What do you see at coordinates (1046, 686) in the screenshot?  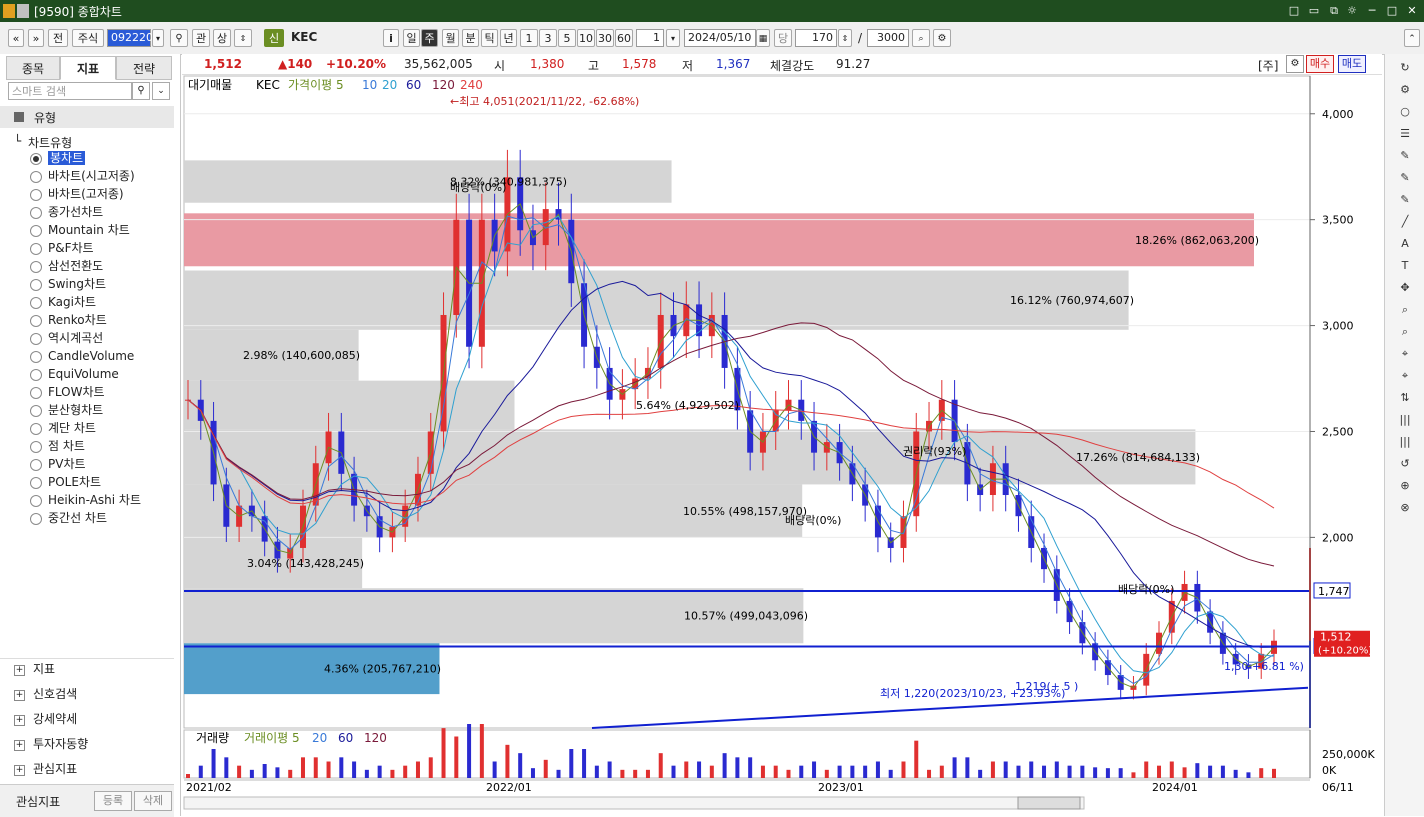 I see `trend-annotation: 1,219(+ 5 )` at bounding box center [1046, 686].